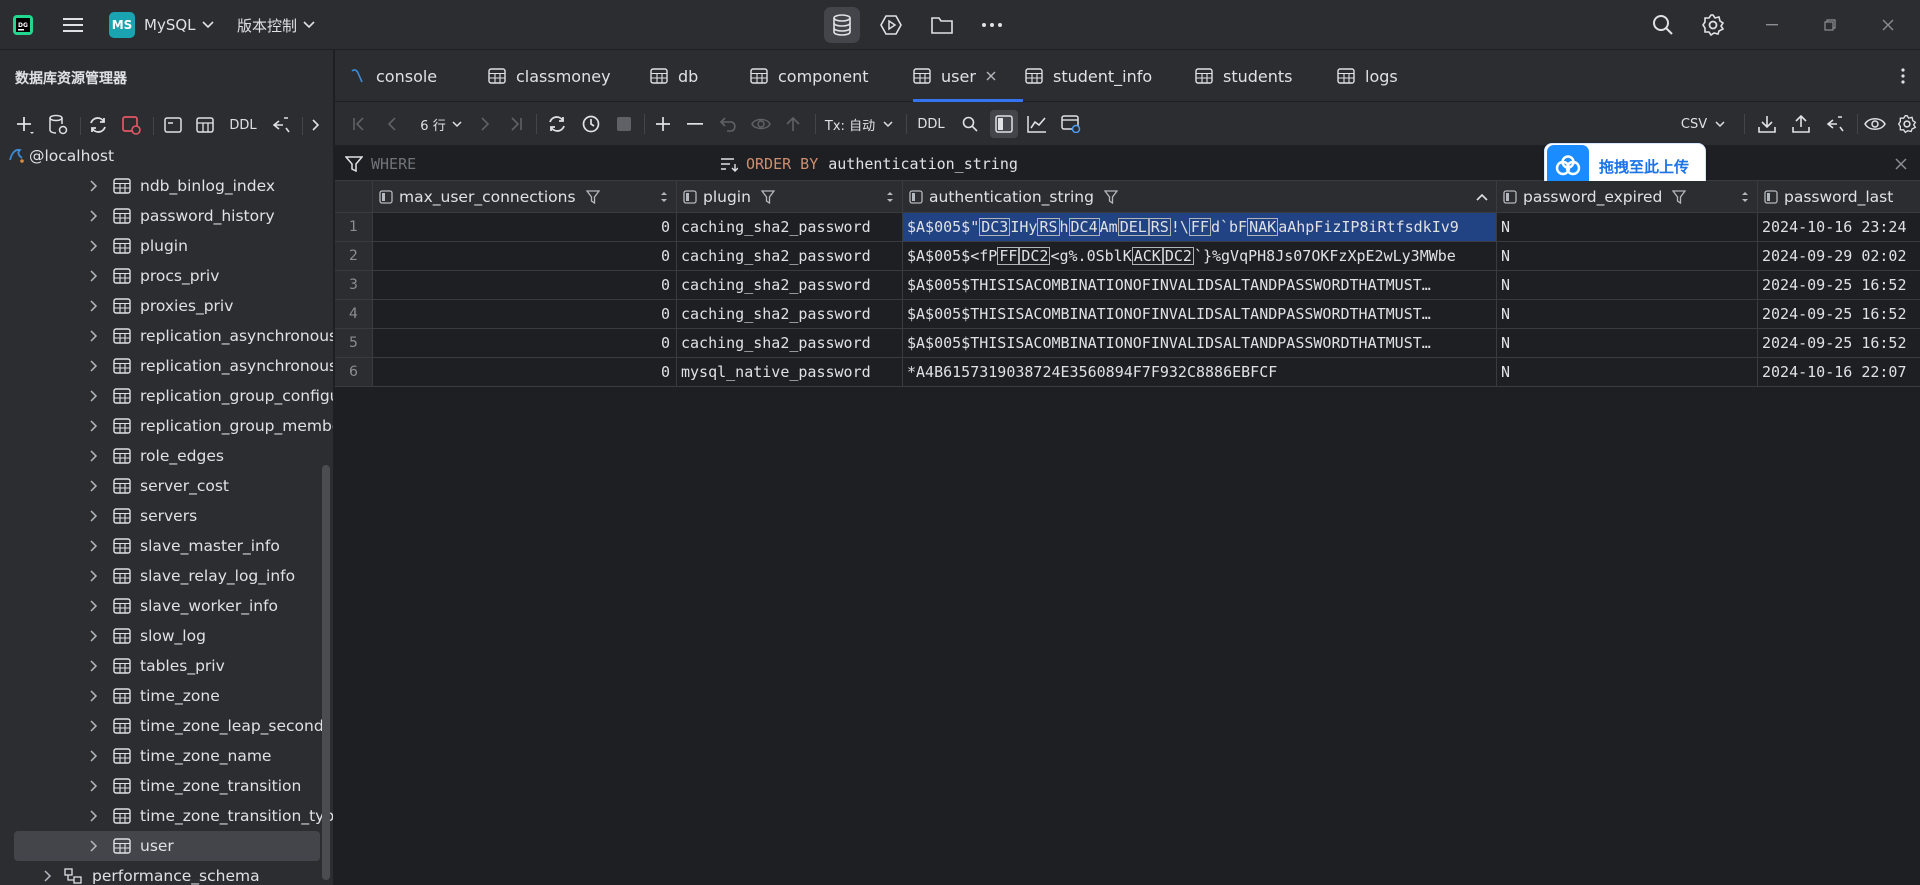  Describe the element at coordinates (663, 124) in the screenshot. I see `add-row-icon` at that location.